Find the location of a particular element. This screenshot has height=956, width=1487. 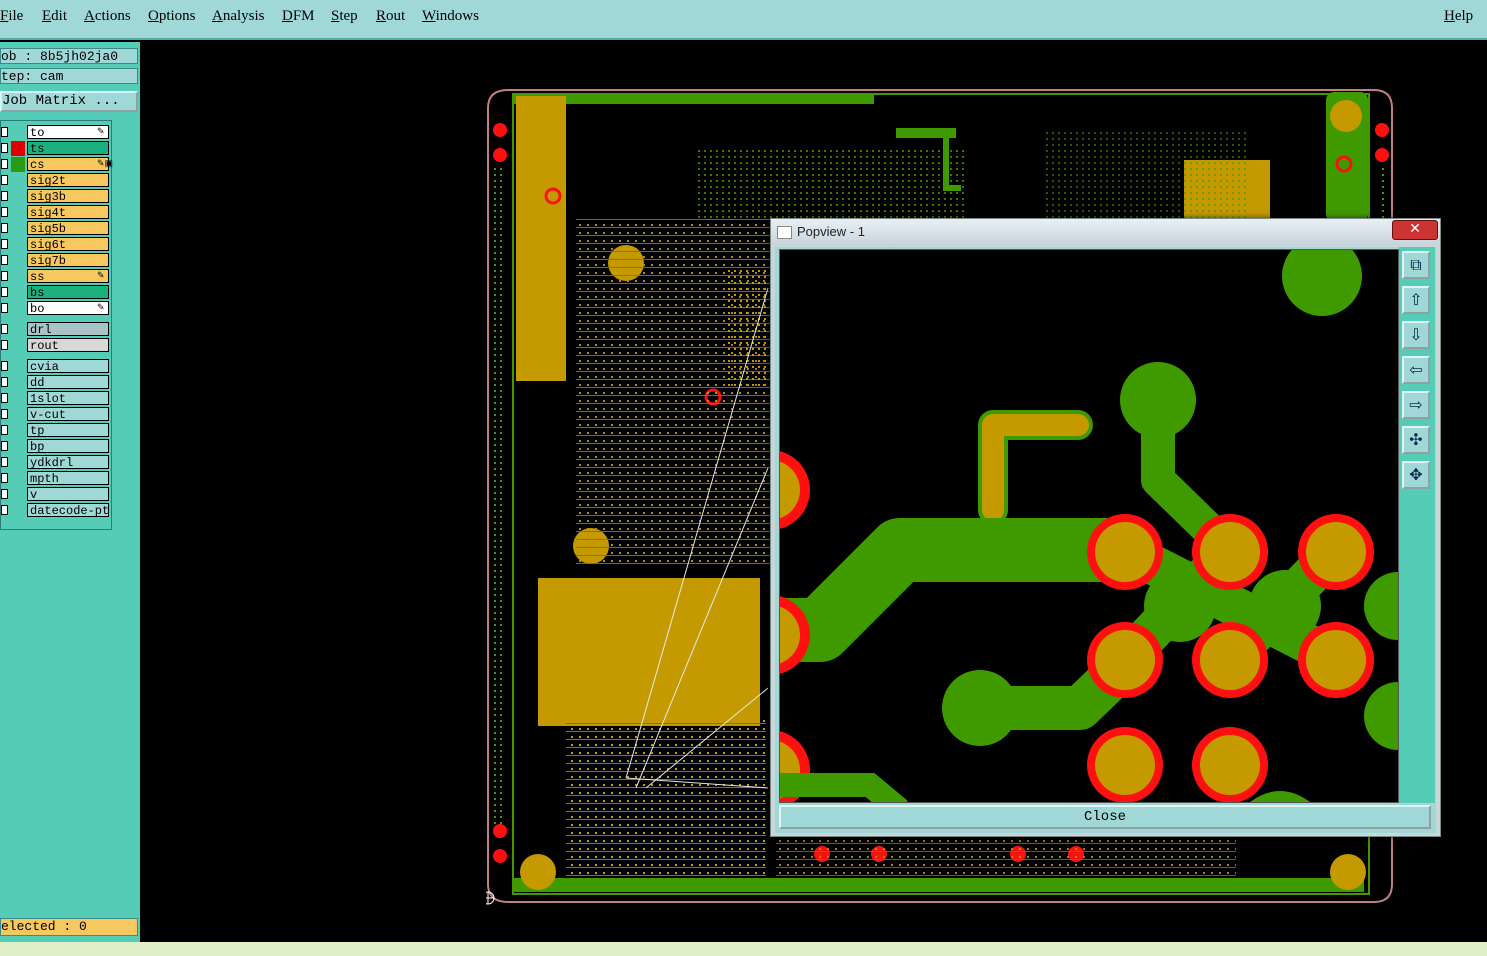

zoom-in-icon: ⇧ is located at coordinates (1416, 300).